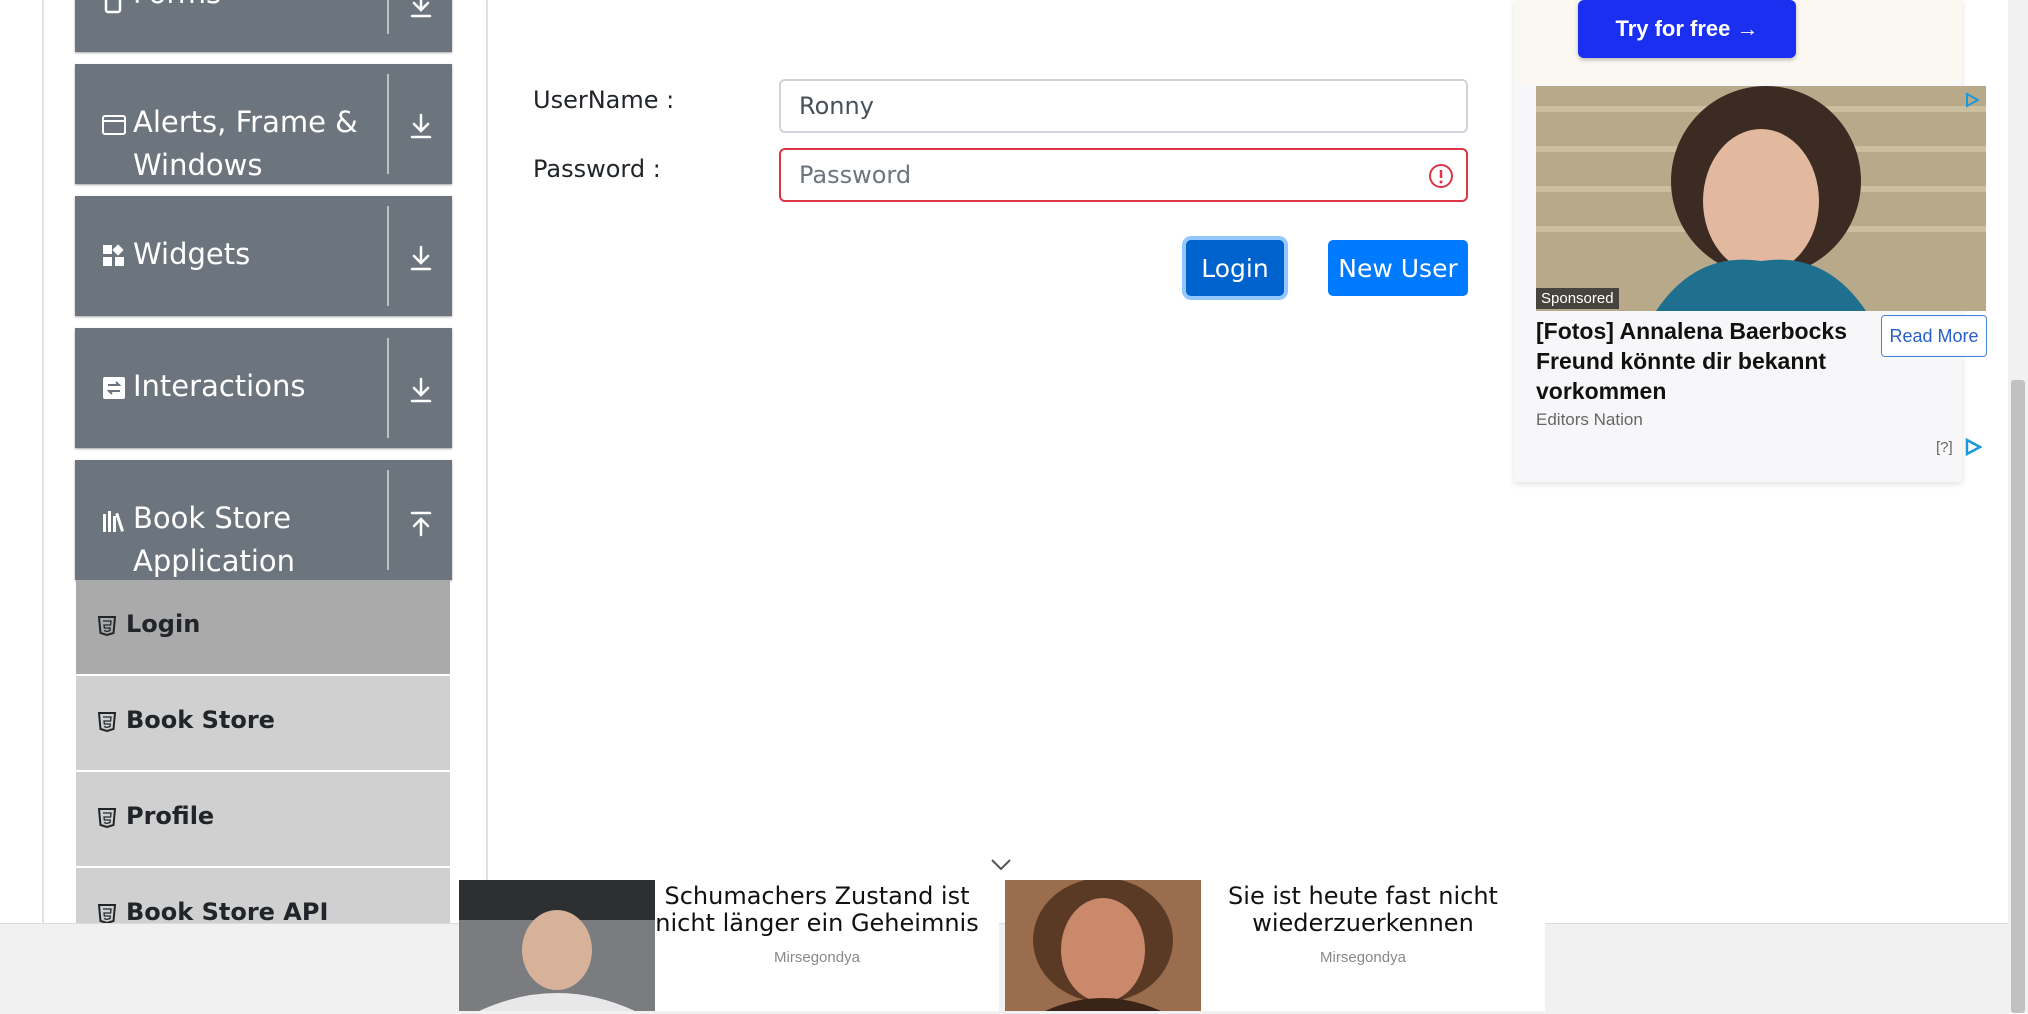 The width and height of the screenshot is (2028, 1014). What do you see at coordinates (1577, 298) in the screenshot?
I see `sponsored-label: Sponsored` at bounding box center [1577, 298].